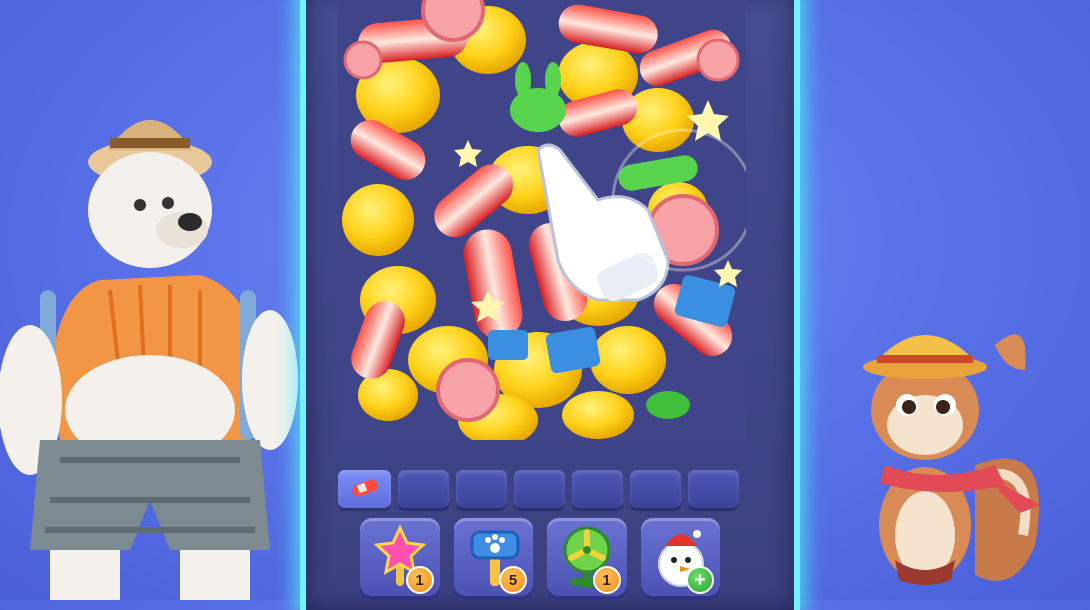  I want to click on booster-hammer: 5, so click(493, 557).